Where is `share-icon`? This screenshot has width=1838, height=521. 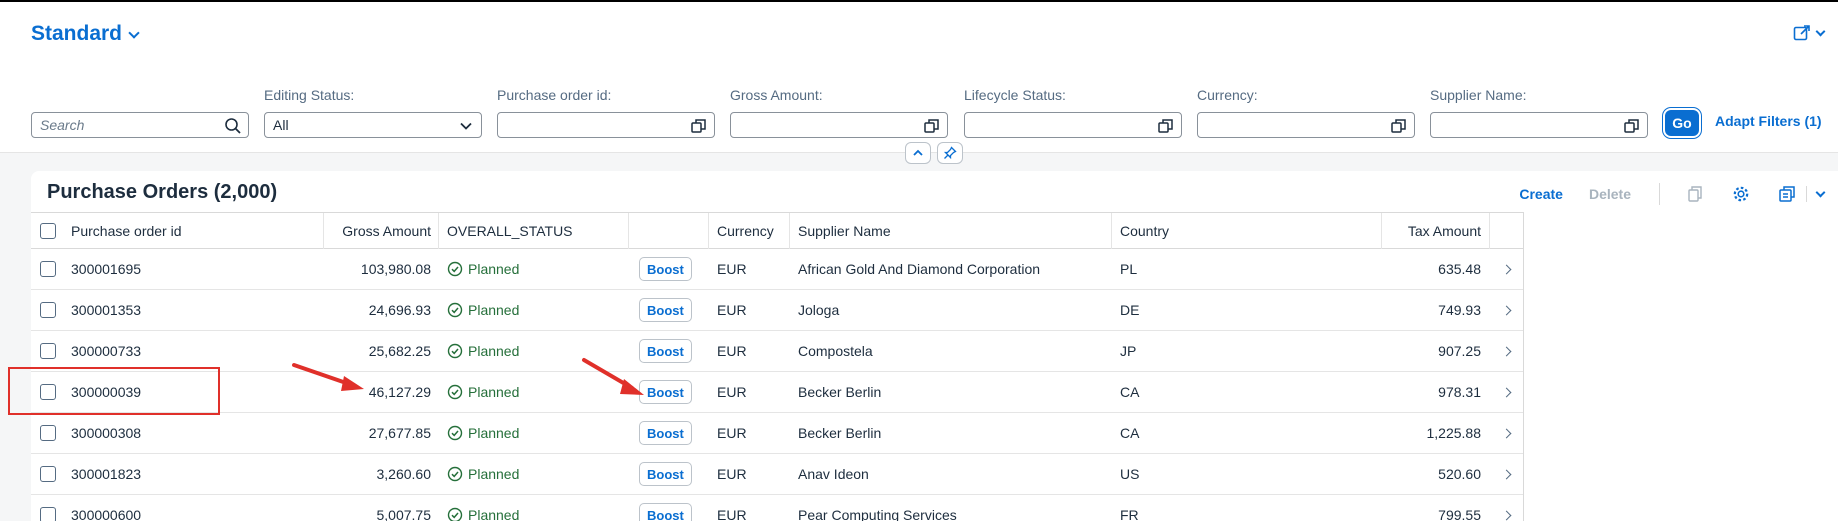
share-icon is located at coordinates (1801, 33).